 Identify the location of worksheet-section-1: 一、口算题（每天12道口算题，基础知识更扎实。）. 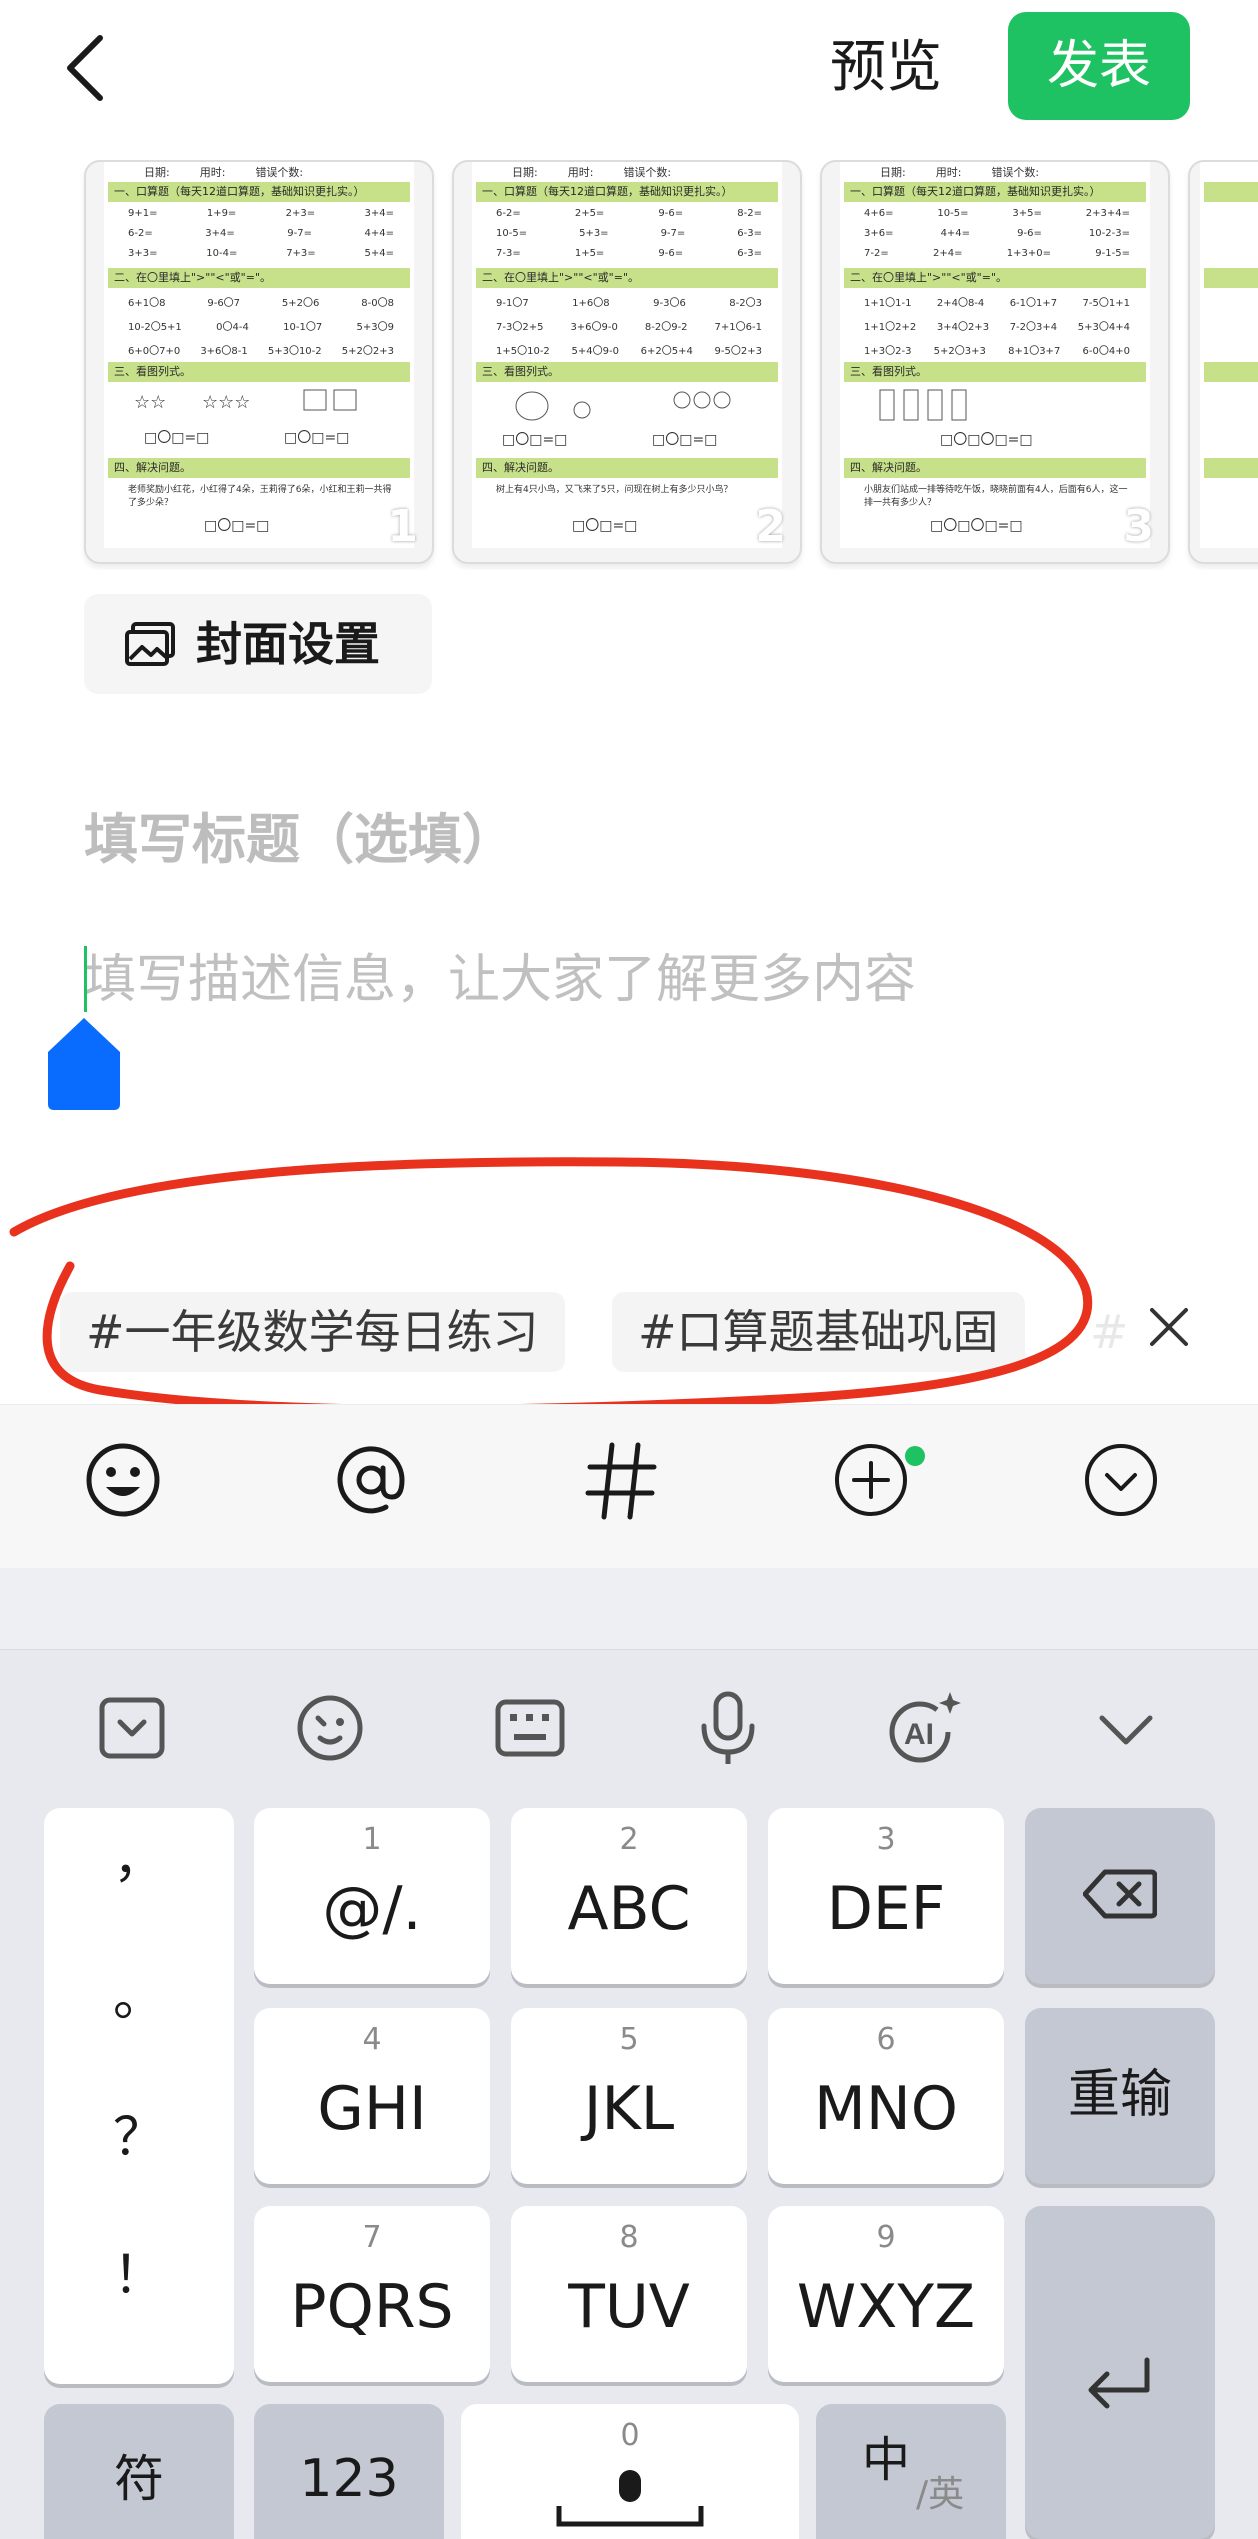
(995, 192).